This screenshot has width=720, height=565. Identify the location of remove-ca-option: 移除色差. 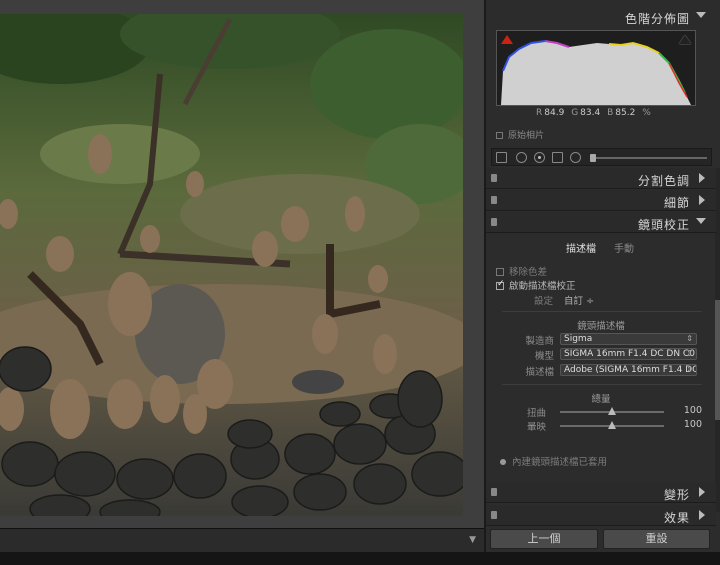
(521, 271).